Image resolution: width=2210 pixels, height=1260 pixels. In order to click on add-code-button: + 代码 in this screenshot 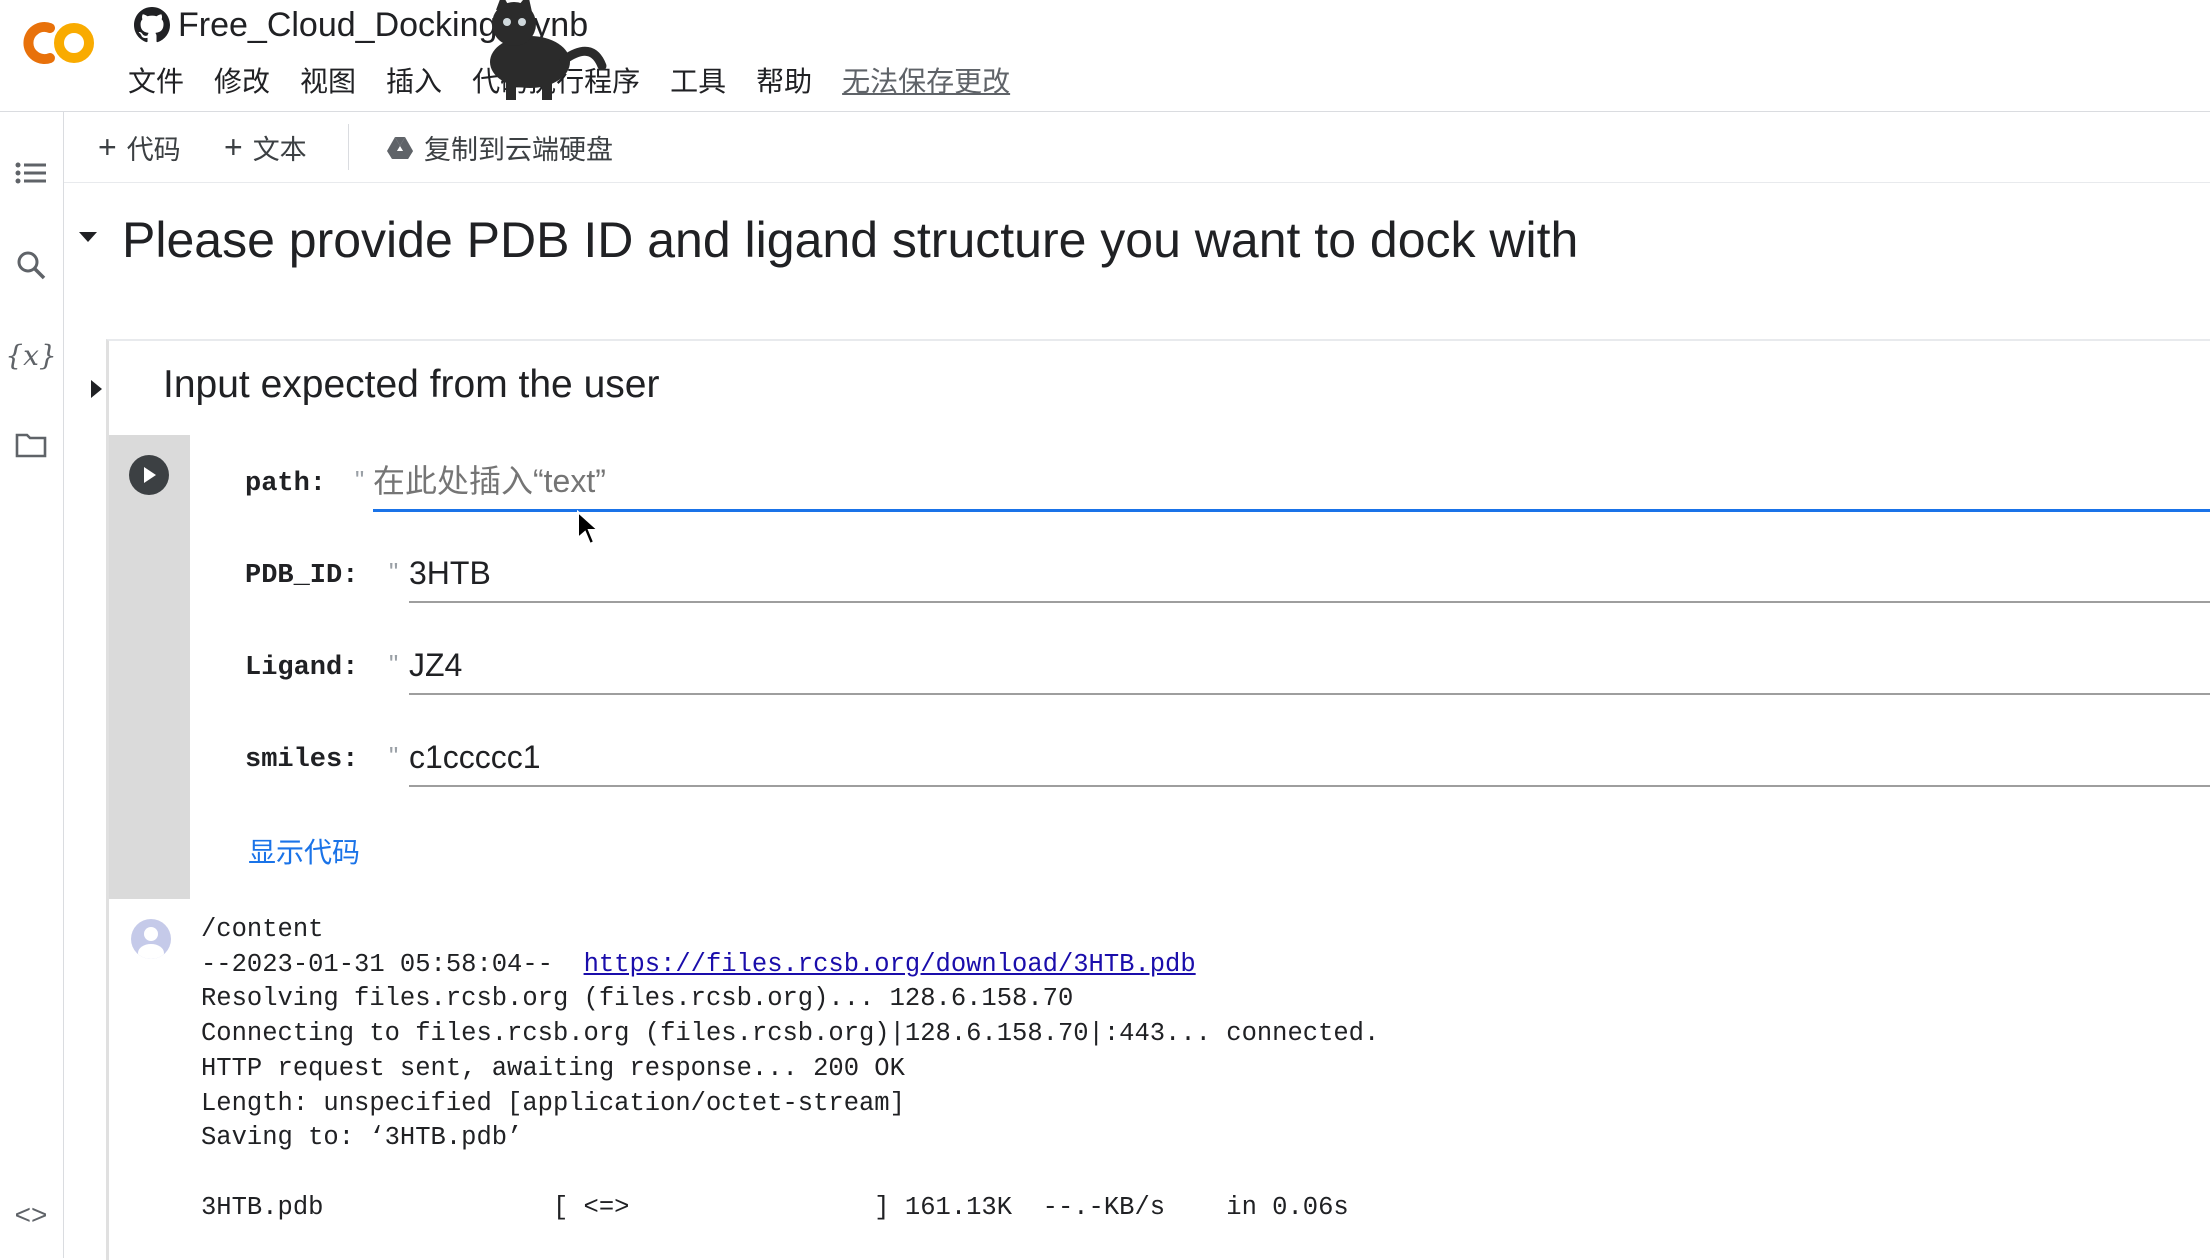, I will do `click(139, 147)`.